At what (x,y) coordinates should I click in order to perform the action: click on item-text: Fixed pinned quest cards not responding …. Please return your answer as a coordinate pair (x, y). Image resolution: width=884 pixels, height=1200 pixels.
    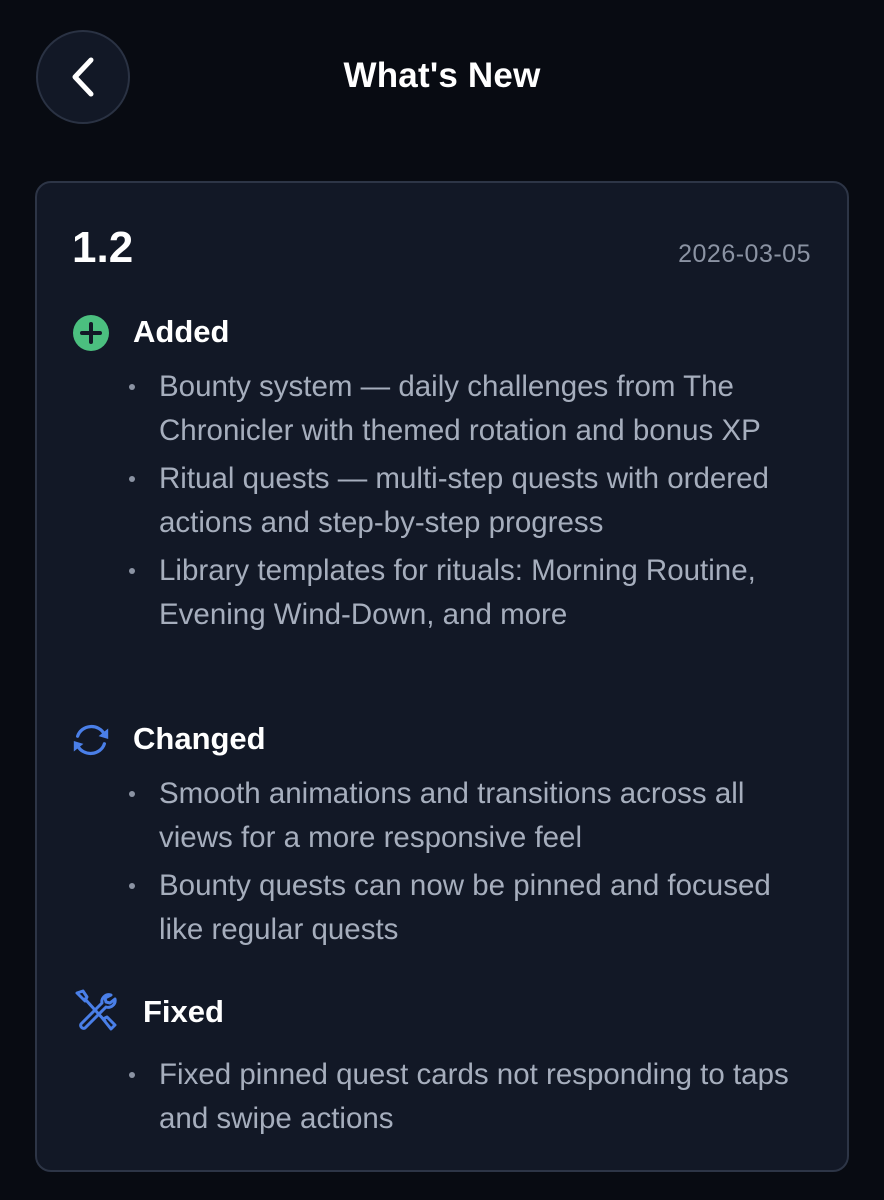
    Looking at the image, I should click on (474, 1096).